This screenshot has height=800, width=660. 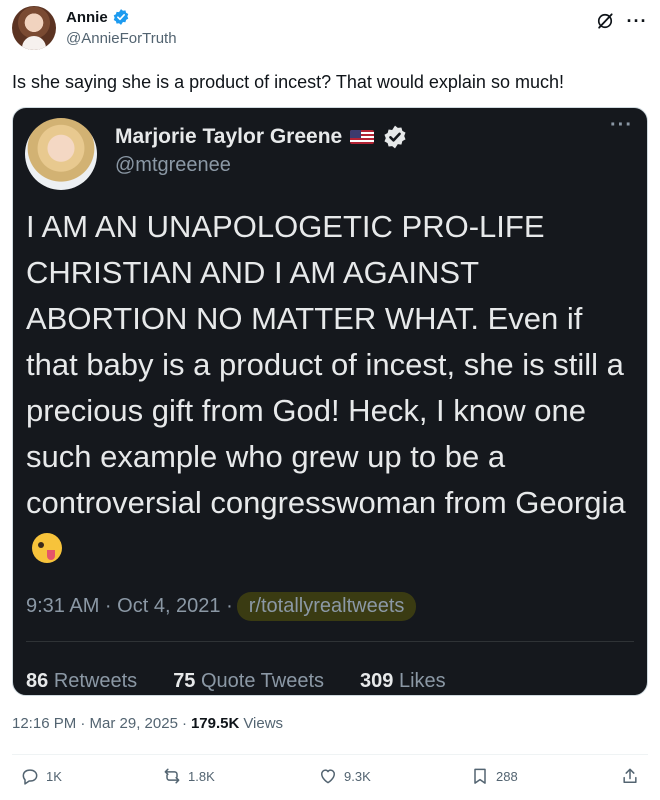 What do you see at coordinates (61, 154) in the screenshot?
I see `embedded-avatar` at bounding box center [61, 154].